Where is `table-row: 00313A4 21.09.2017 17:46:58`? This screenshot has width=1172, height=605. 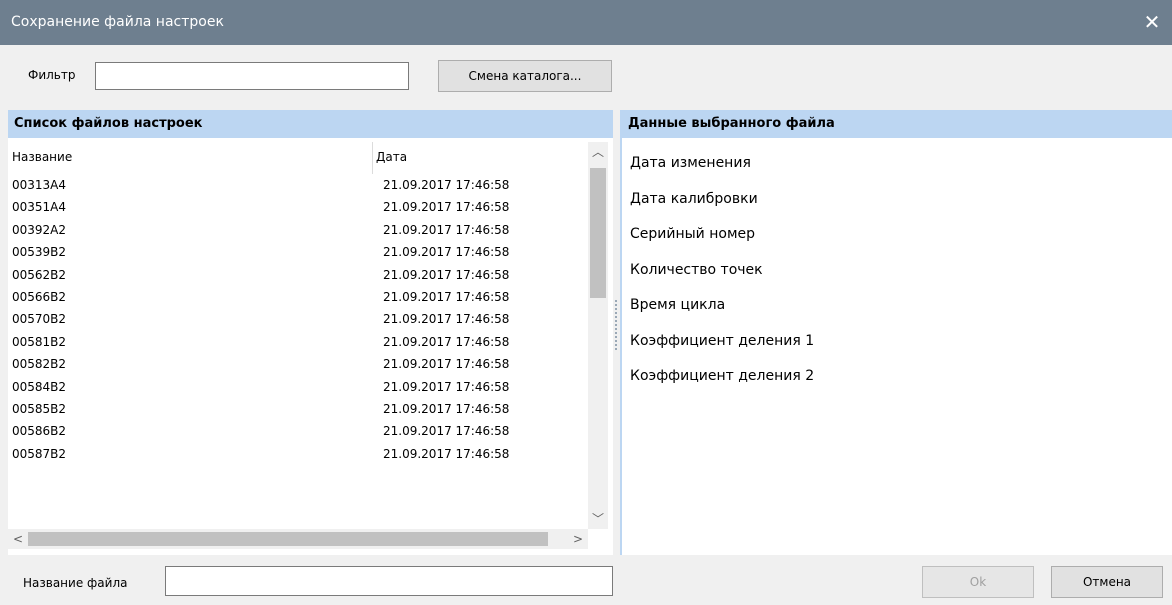 table-row: 00313A4 21.09.2017 17:46:58 is located at coordinates (298, 185).